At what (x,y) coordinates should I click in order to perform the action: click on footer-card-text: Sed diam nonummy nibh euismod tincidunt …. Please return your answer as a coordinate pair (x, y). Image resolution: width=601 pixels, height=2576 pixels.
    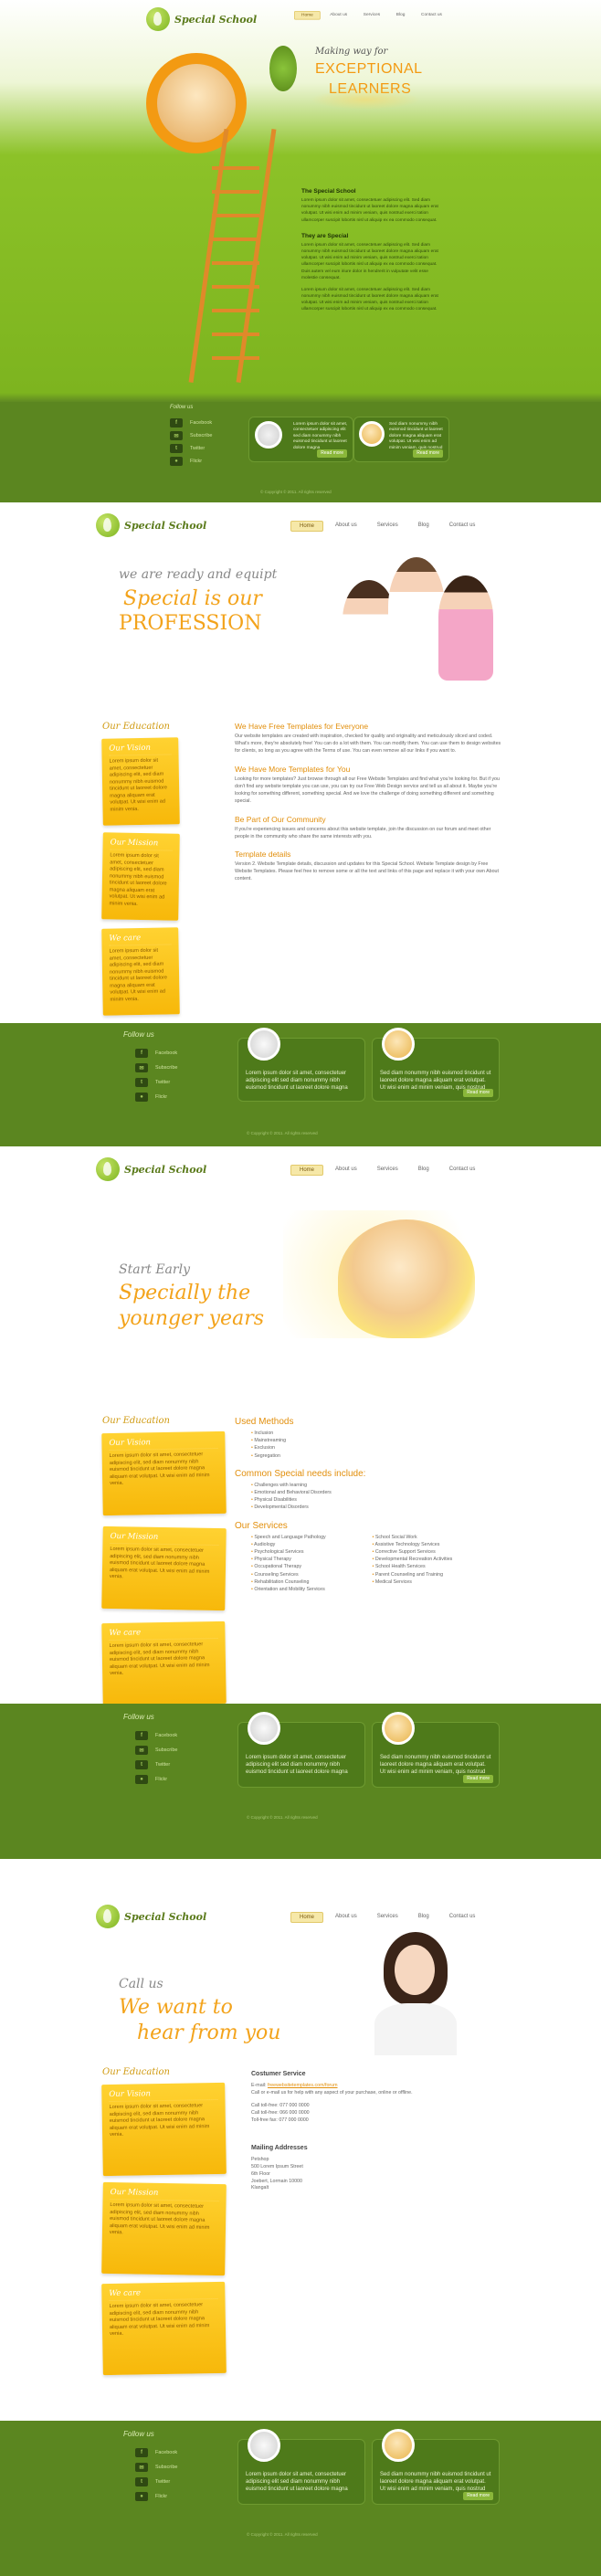
    Looking at the image, I should click on (435, 2482).